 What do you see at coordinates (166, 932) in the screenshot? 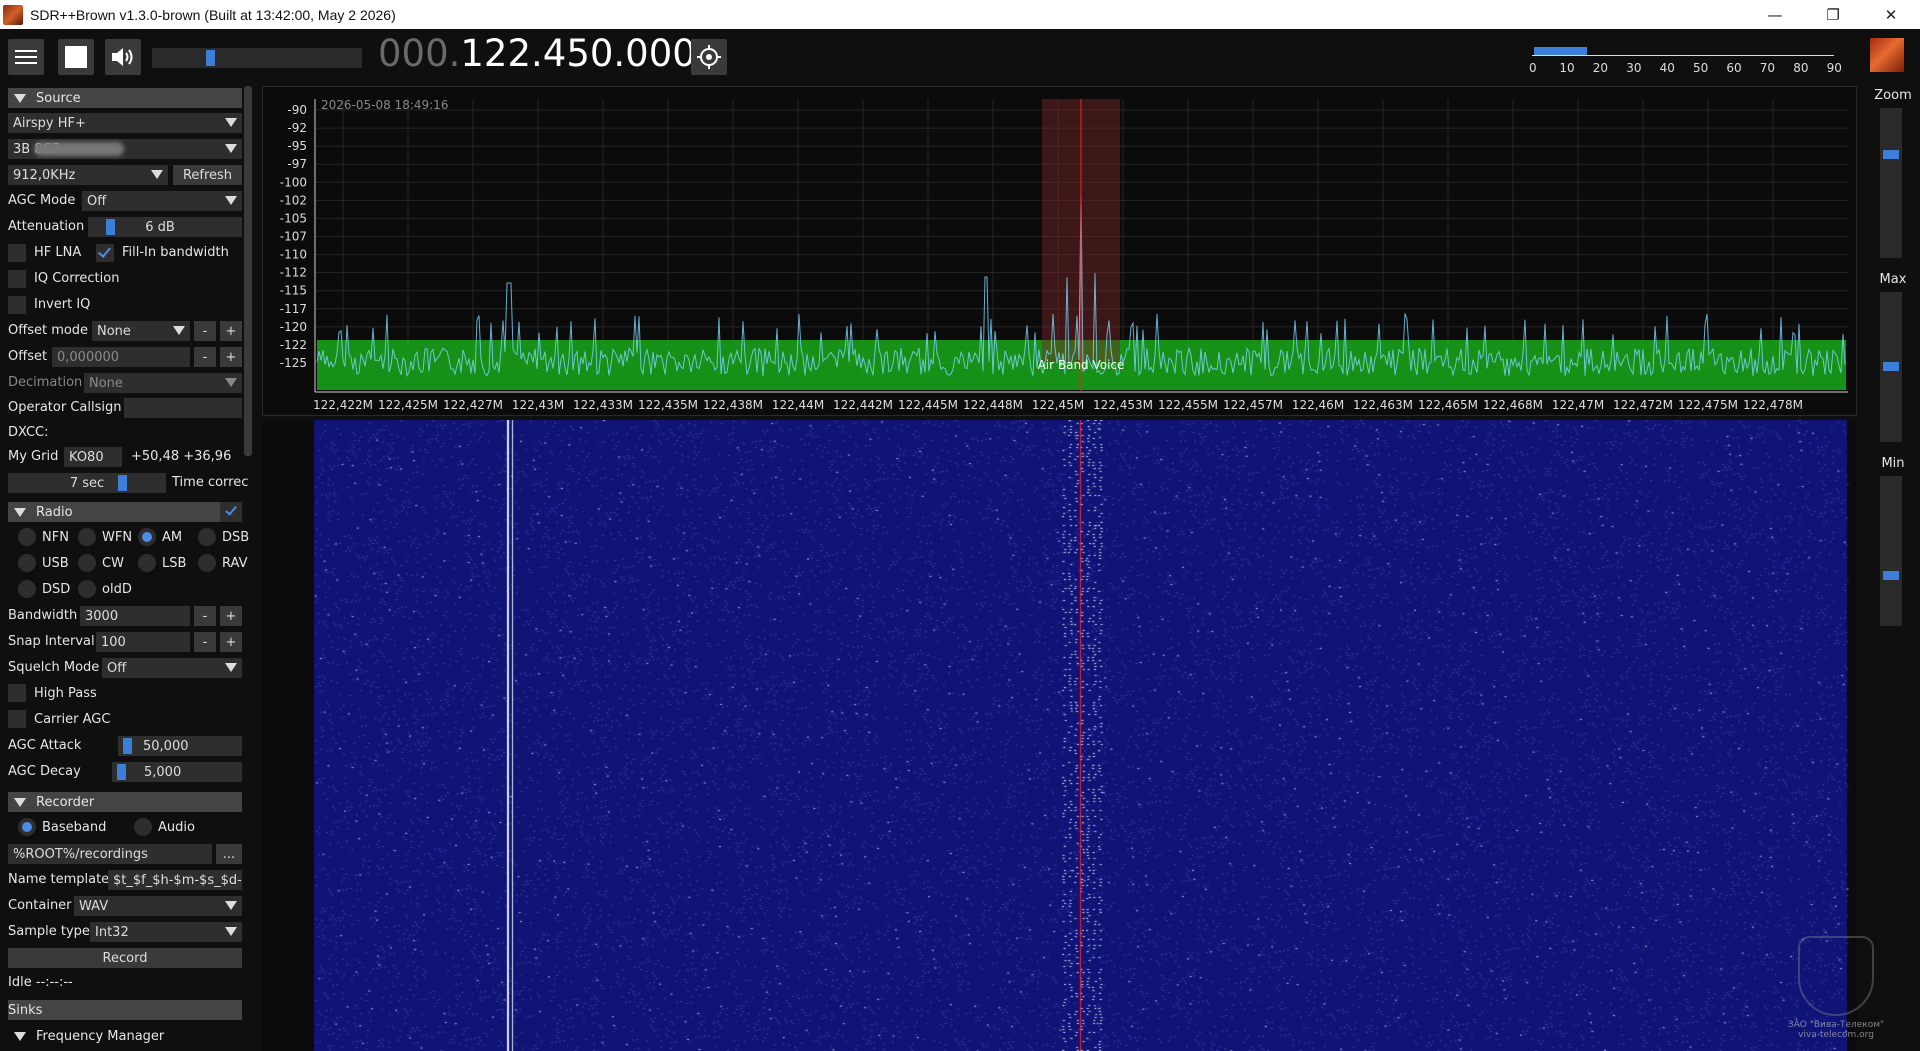
I see `sample-type-select: Int32` at bounding box center [166, 932].